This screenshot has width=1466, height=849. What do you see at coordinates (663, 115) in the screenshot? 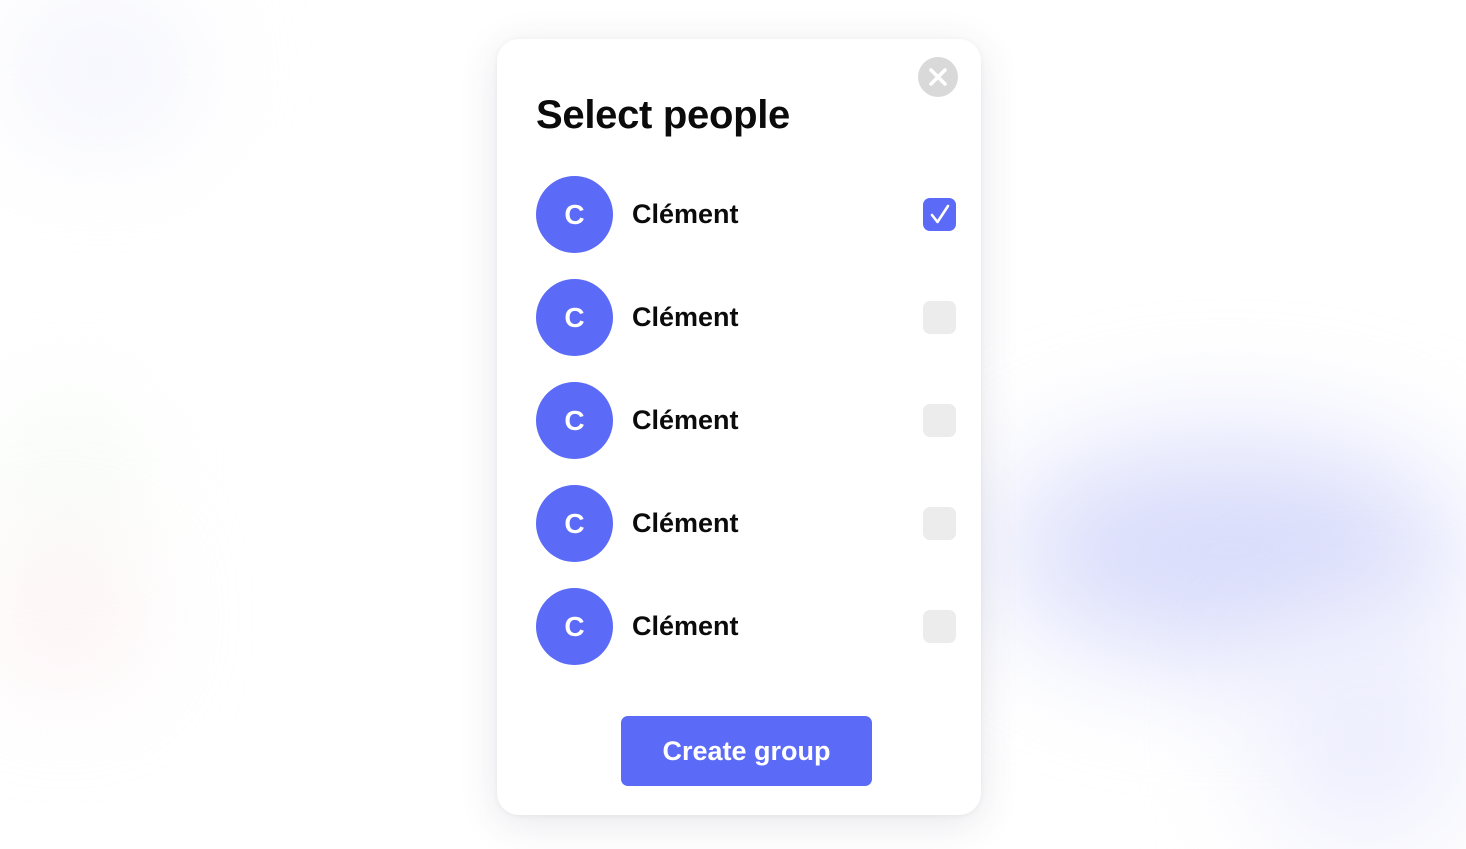
I see `modal-title: Select people` at bounding box center [663, 115].